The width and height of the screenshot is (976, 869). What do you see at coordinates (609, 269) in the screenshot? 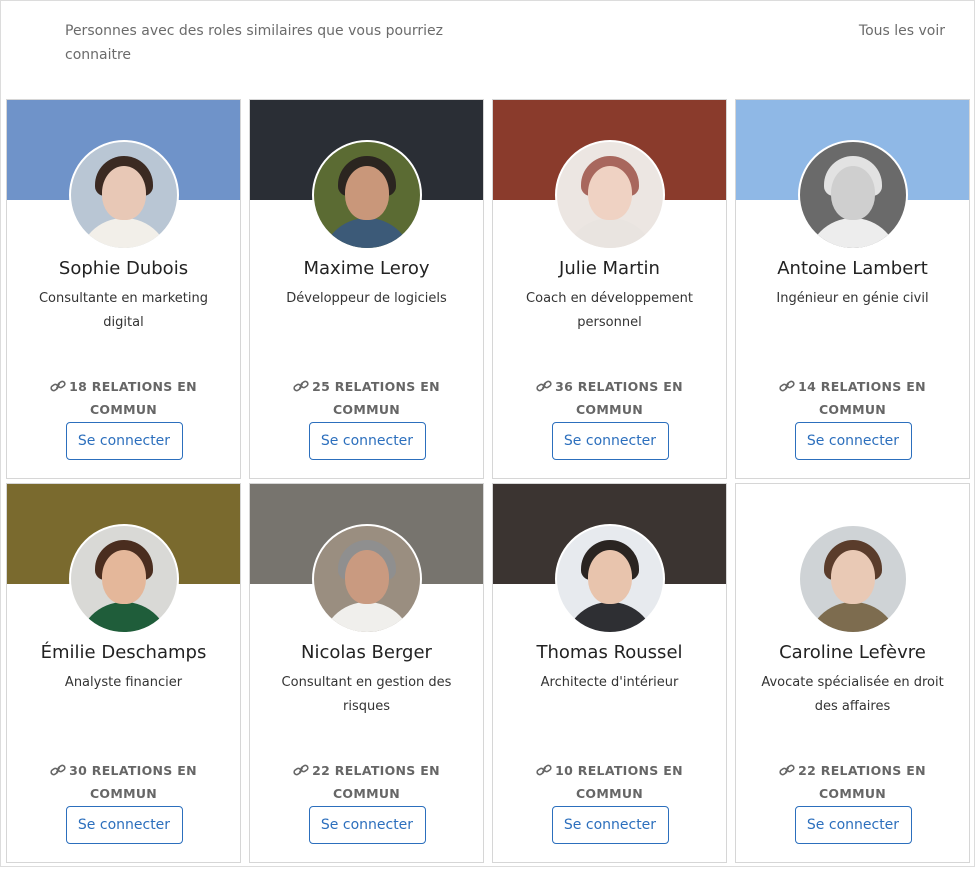
I see `person-name: Julie Martin` at bounding box center [609, 269].